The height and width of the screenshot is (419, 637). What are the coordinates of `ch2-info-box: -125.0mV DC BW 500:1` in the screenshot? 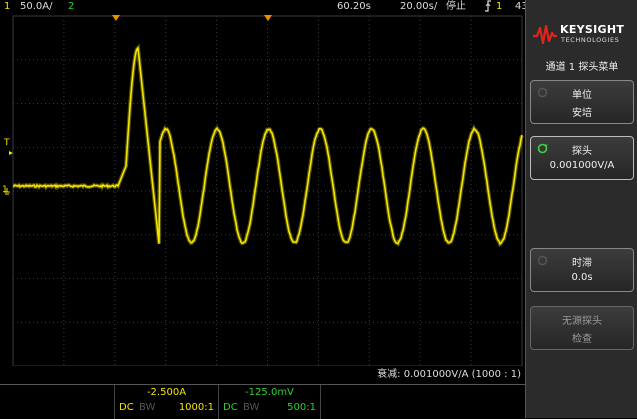 It's located at (269, 402).